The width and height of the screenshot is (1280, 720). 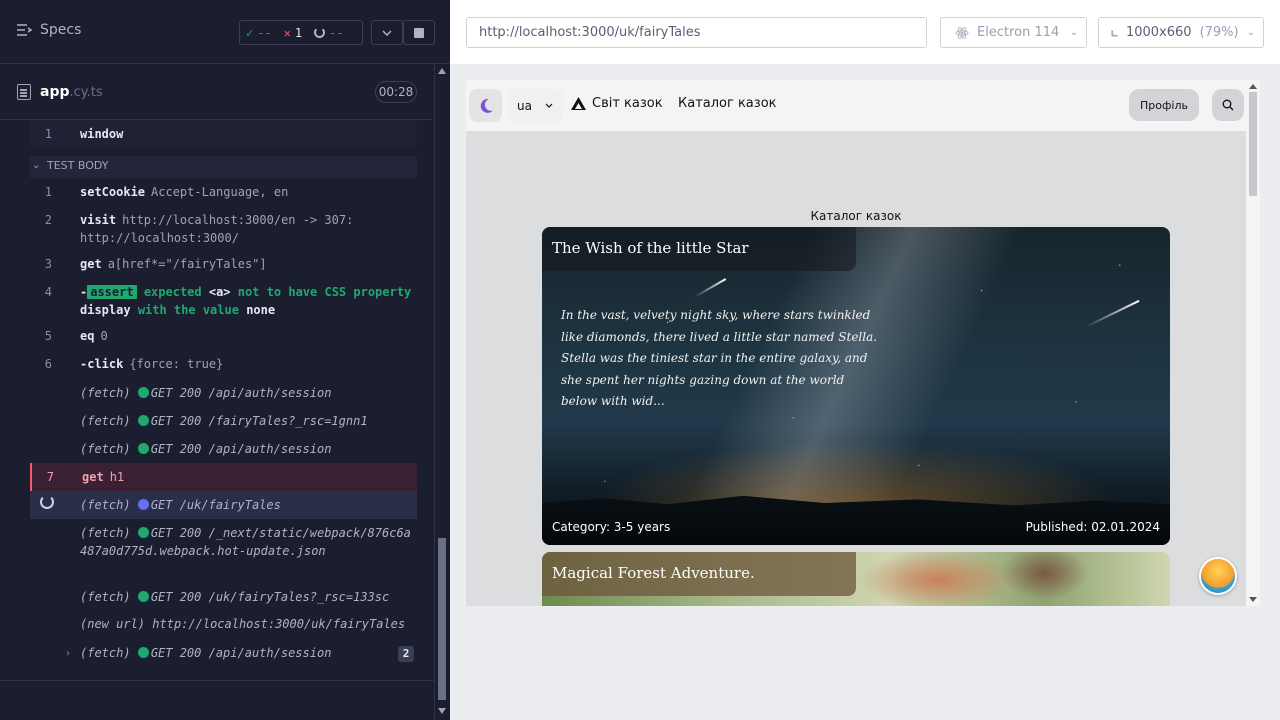 I want to click on command-number: 2, so click(x=48, y=220).